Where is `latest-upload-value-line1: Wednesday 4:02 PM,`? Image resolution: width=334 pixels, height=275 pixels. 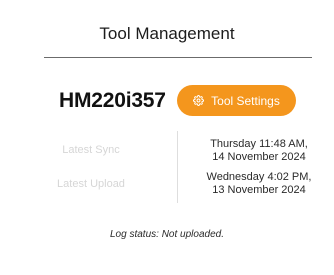 latest-upload-value-line1: Wednesday 4:02 PM, is located at coordinates (259, 177).